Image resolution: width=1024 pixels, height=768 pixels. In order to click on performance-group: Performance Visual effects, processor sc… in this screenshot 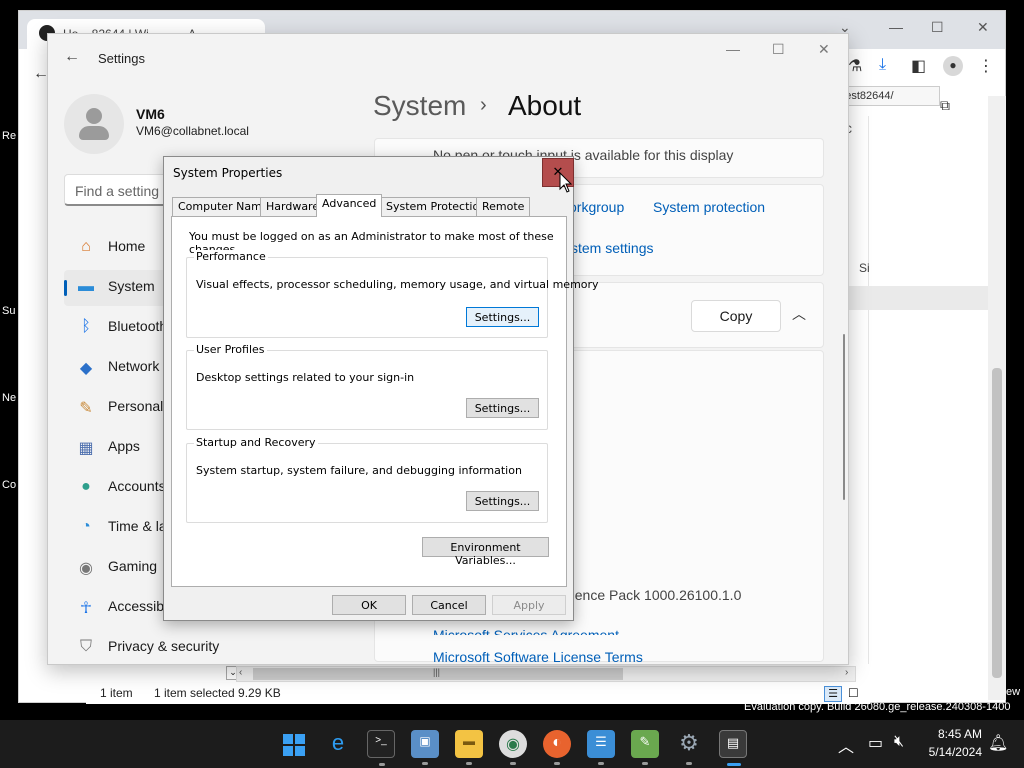, I will do `click(392, 294)`.